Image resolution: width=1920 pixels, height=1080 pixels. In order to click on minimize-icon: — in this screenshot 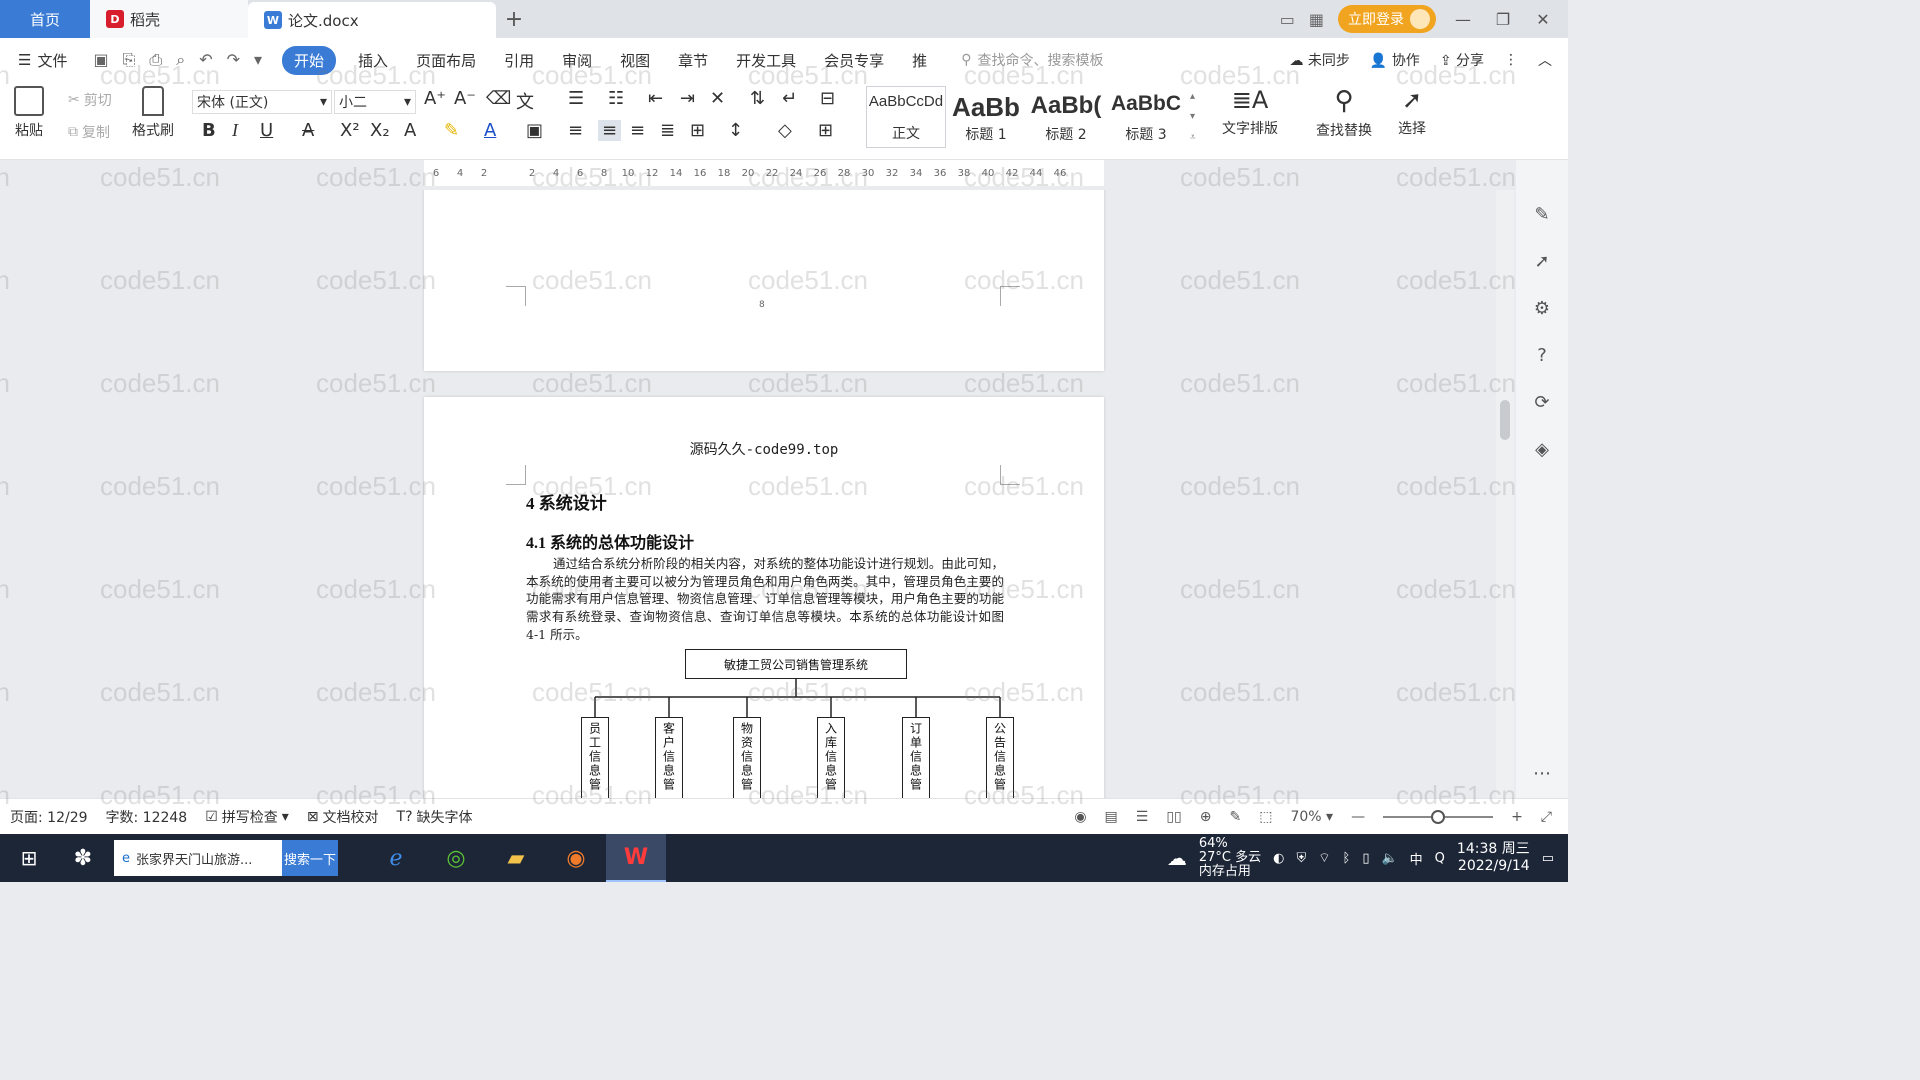, I will do `click(1463, 19)`.